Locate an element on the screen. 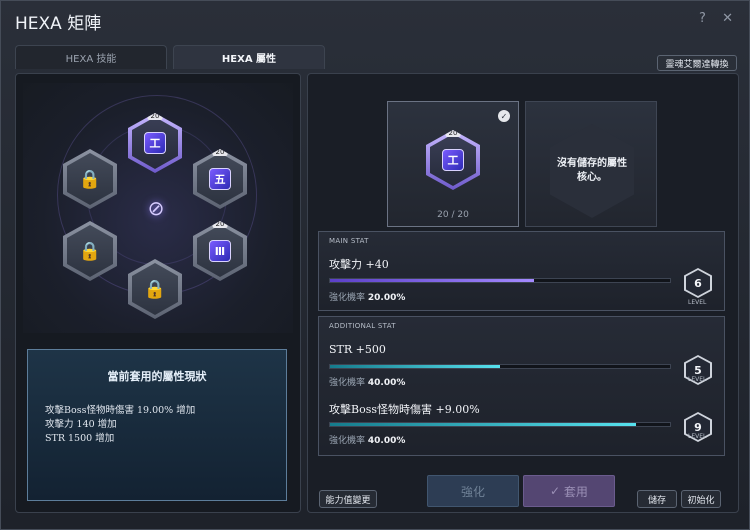 This screenshot has width=750, height=530. empty-core-card: 沒有儲存的屬性核心。 is located at coordinates (591, 164).